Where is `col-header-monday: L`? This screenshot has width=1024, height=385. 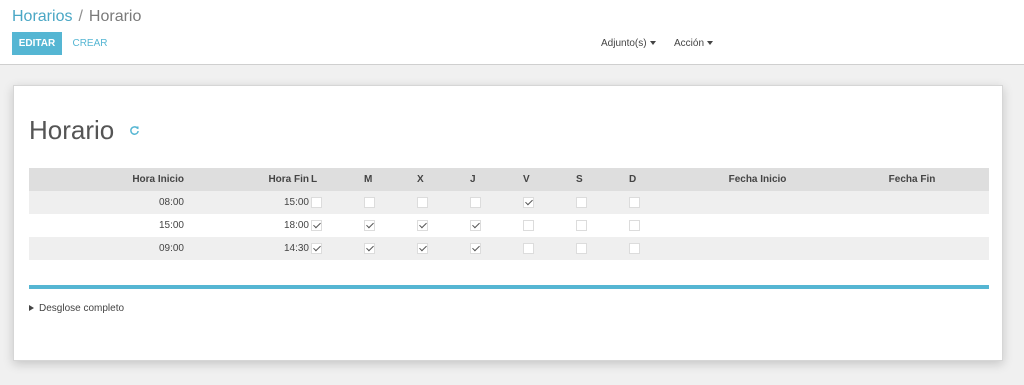 col-header-monday: L is located at coordinates (335, 179).